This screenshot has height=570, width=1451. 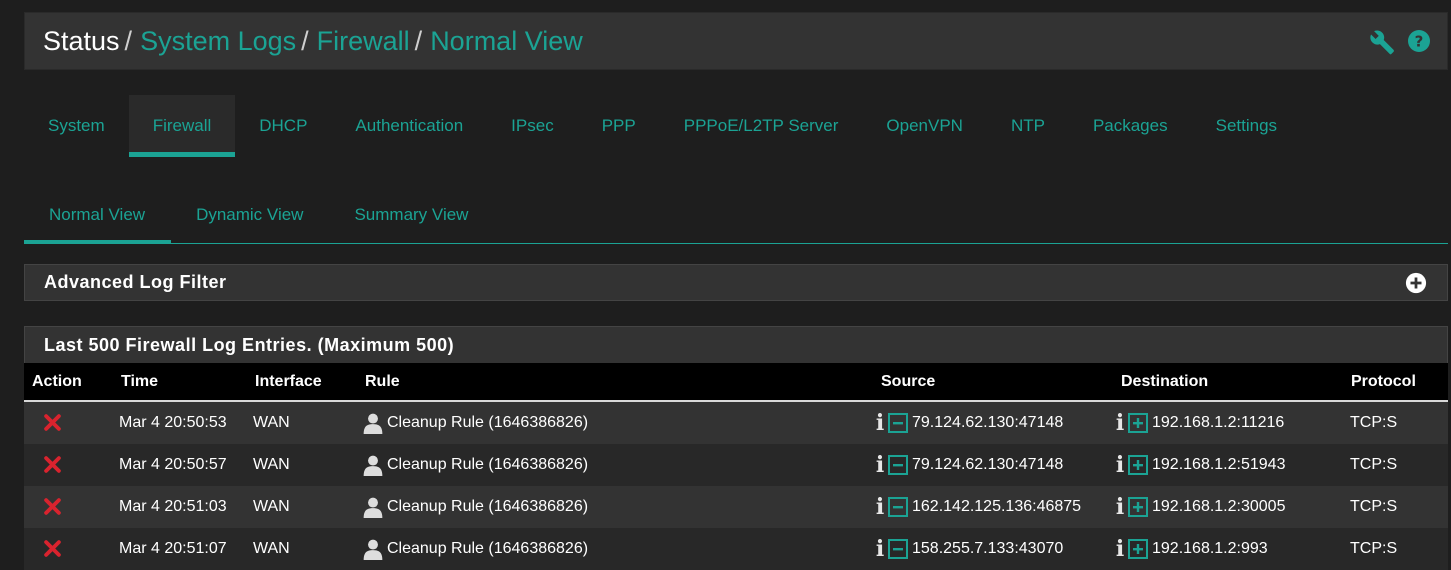 I want to click on destination-address: 192.168.1.2:11216, so click(x=1218, y=422).